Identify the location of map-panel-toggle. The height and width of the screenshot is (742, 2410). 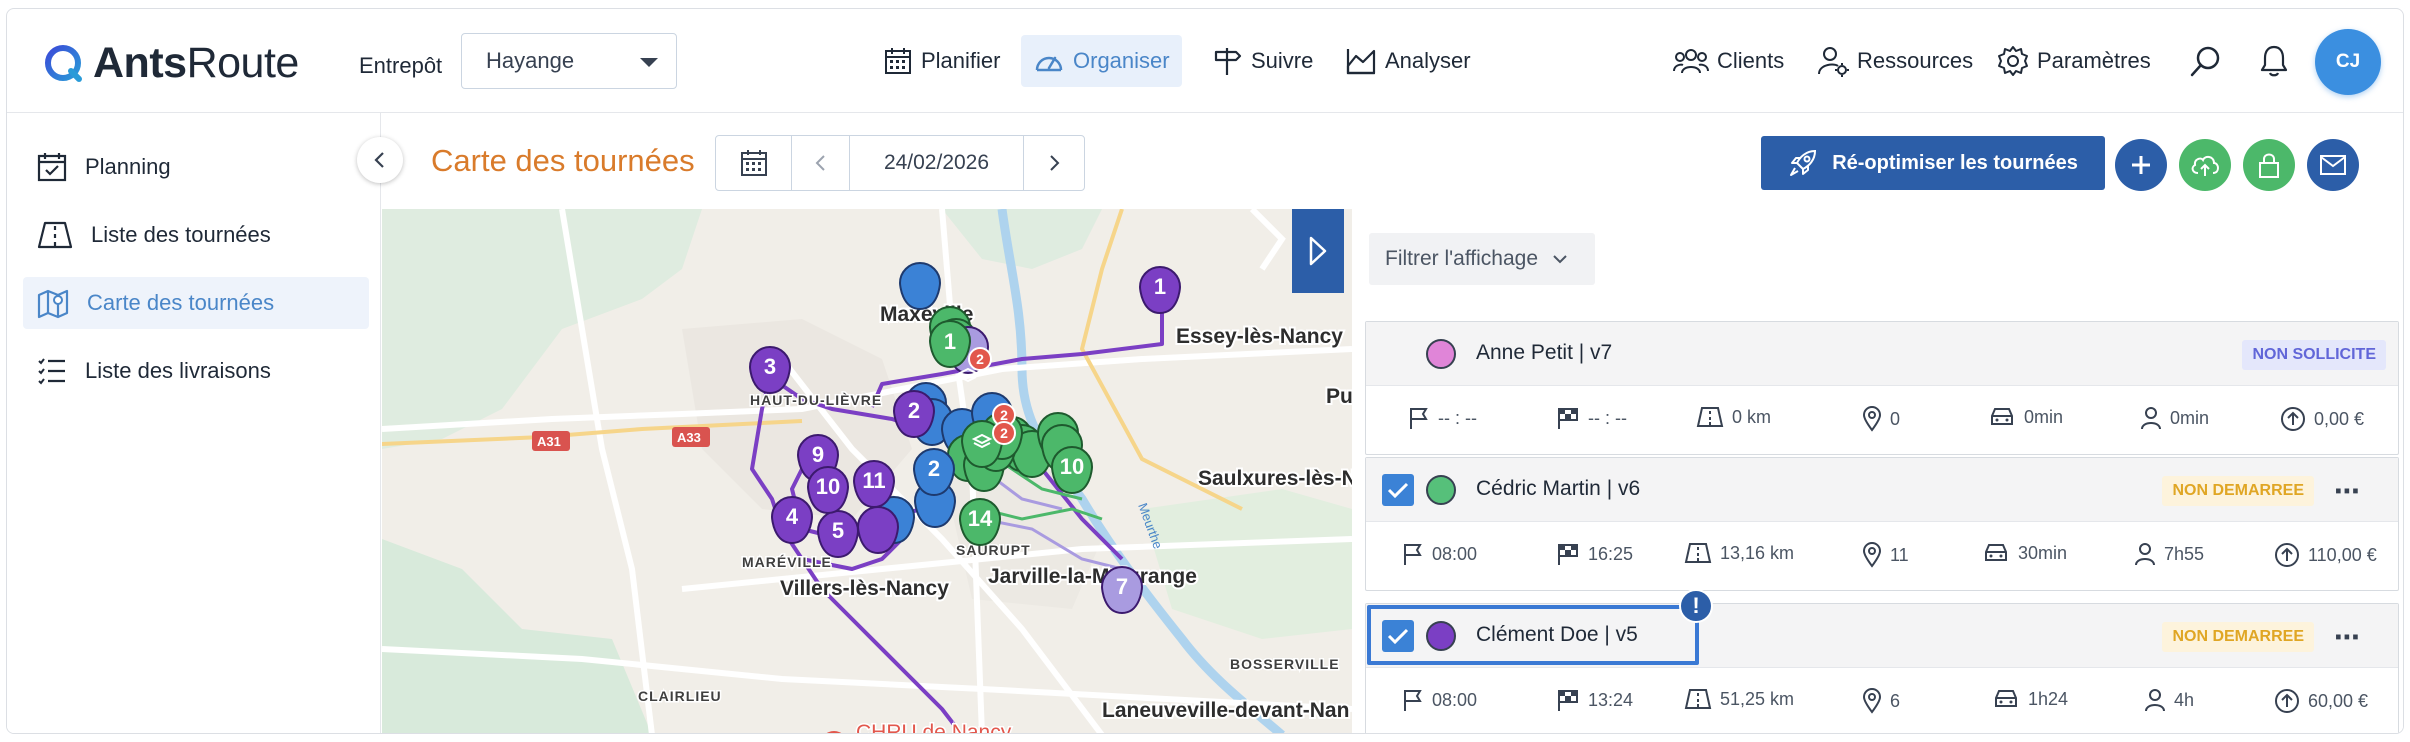
(1318, 251).